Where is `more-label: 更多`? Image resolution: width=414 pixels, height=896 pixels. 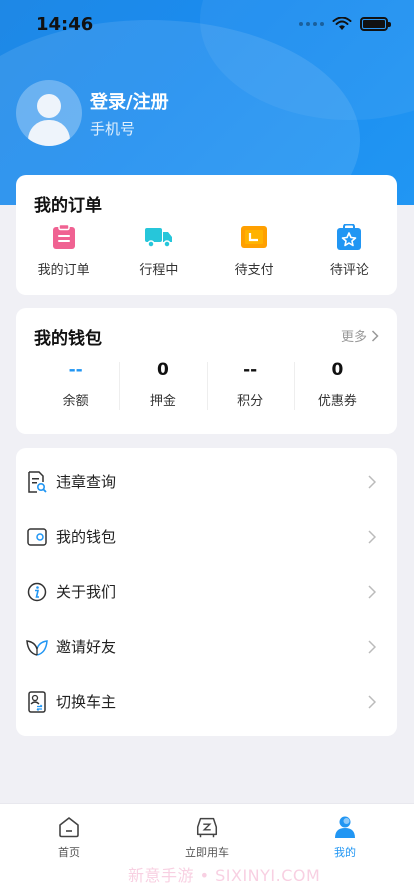 more-label: 更多 is located at coordinates (353, 337).